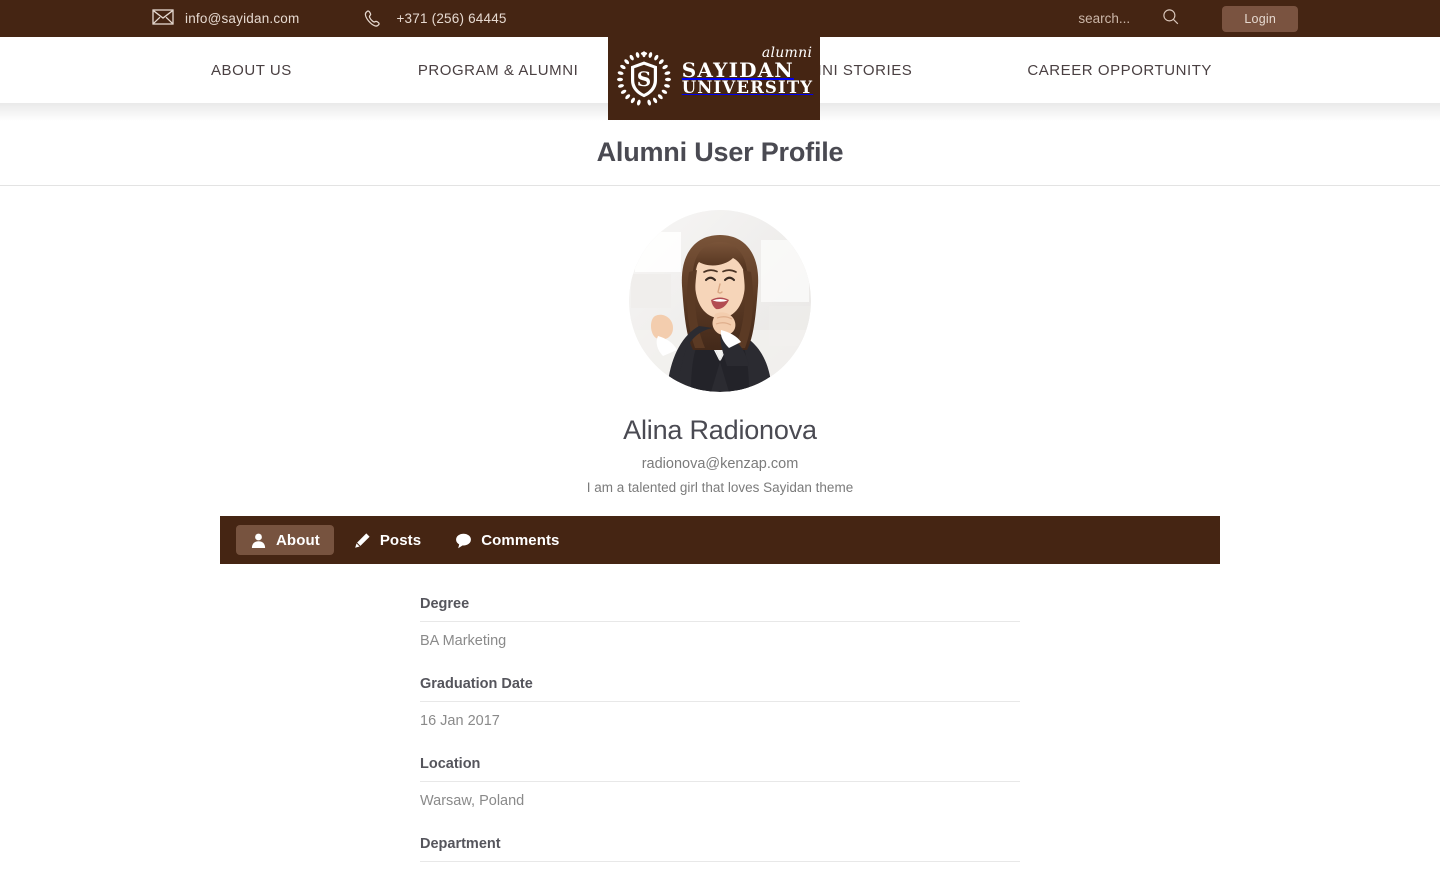  Describe the element at coordinates (362, 540) in the screenshot. I see `pencil-icon` at that location.